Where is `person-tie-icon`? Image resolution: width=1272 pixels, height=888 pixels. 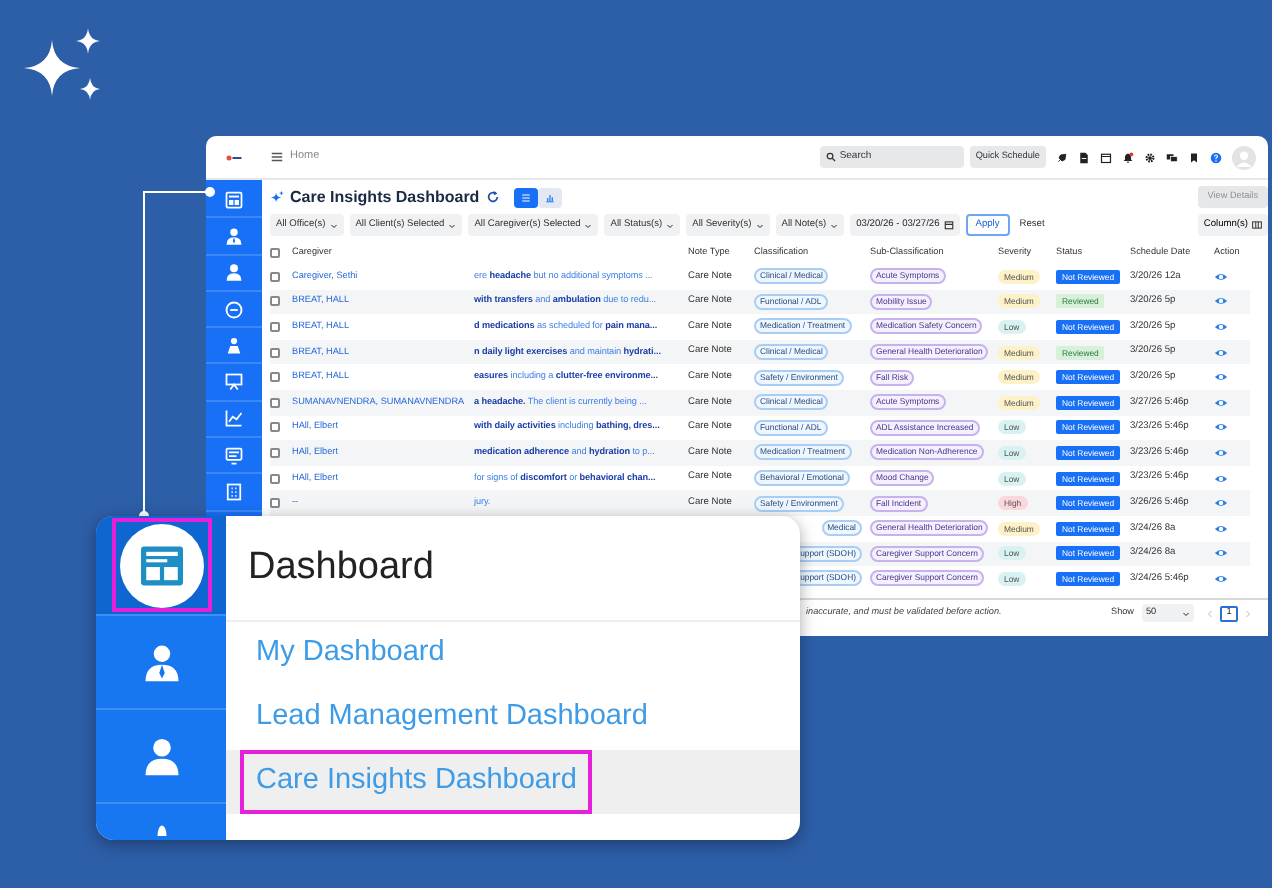
person-tie-icon is located at coordinates (234, 235).